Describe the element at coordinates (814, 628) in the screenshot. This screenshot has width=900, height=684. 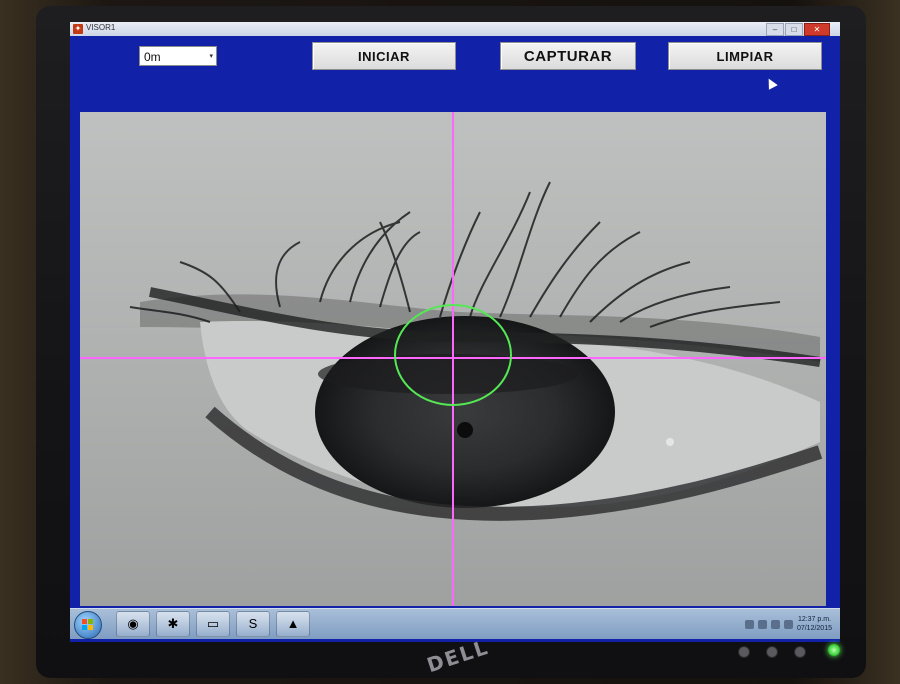
I see `clock-date: 07/12/2015` at that location.